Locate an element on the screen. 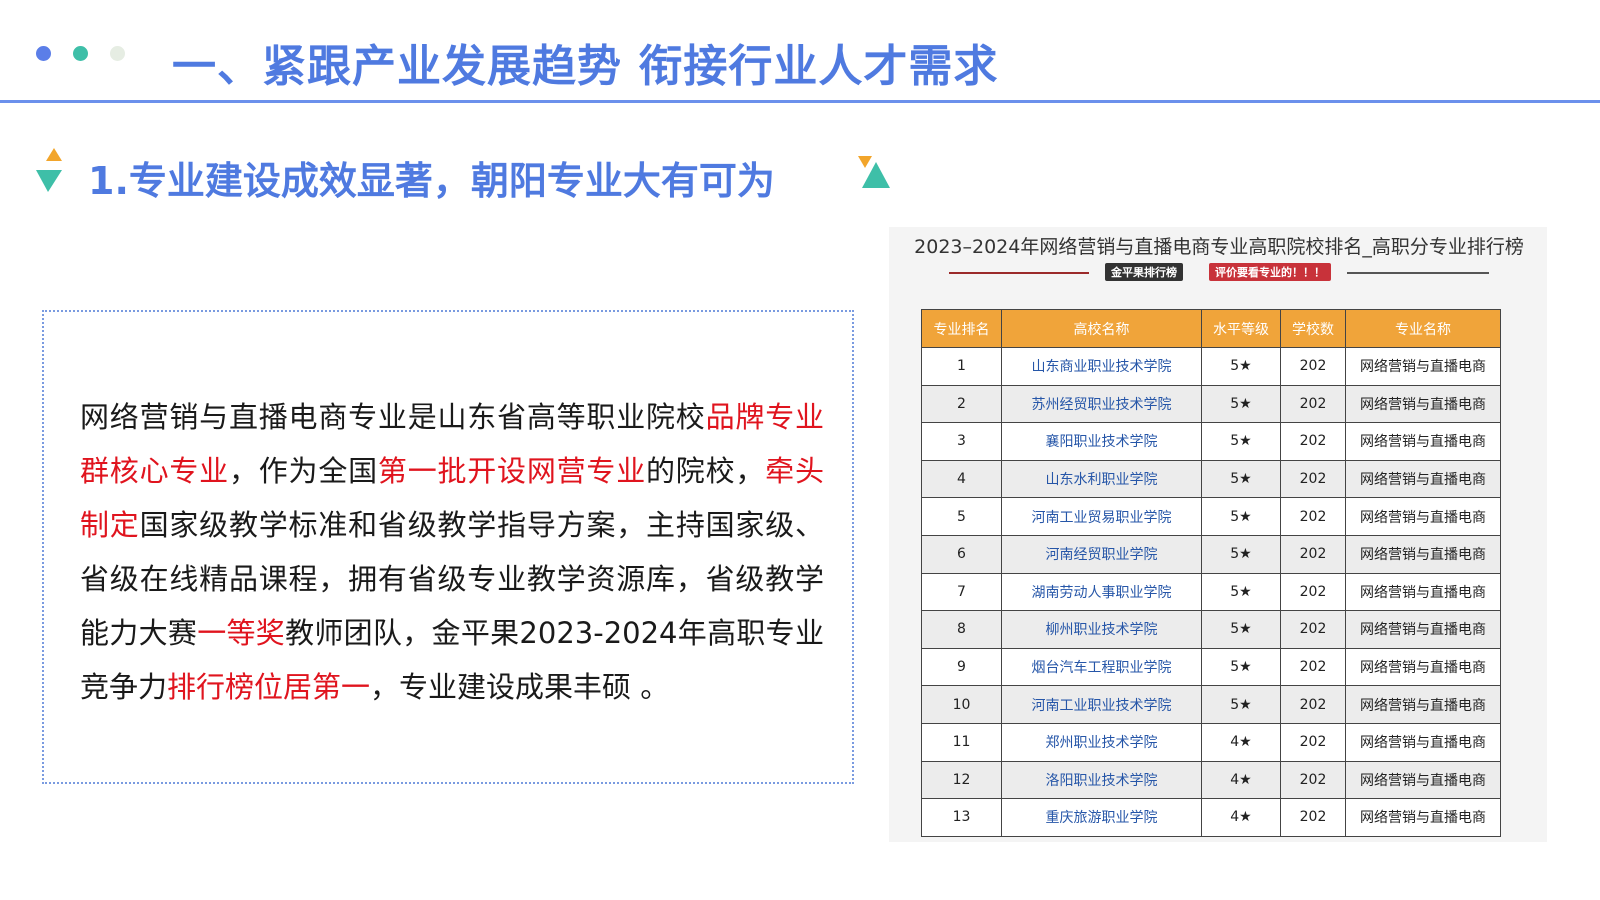 This screenshot has width=1600, height=900. table-row: 2 苏州经贸职业技术学院 5★ 202 网络营销与直播电商 is located at coordinates (1211, 404).